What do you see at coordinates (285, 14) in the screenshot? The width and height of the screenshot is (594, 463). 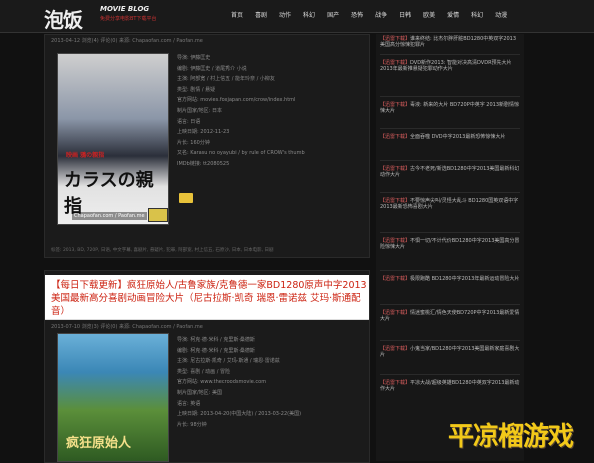 I see `nav-item-action: 动作` at bounding box center [285, 14].